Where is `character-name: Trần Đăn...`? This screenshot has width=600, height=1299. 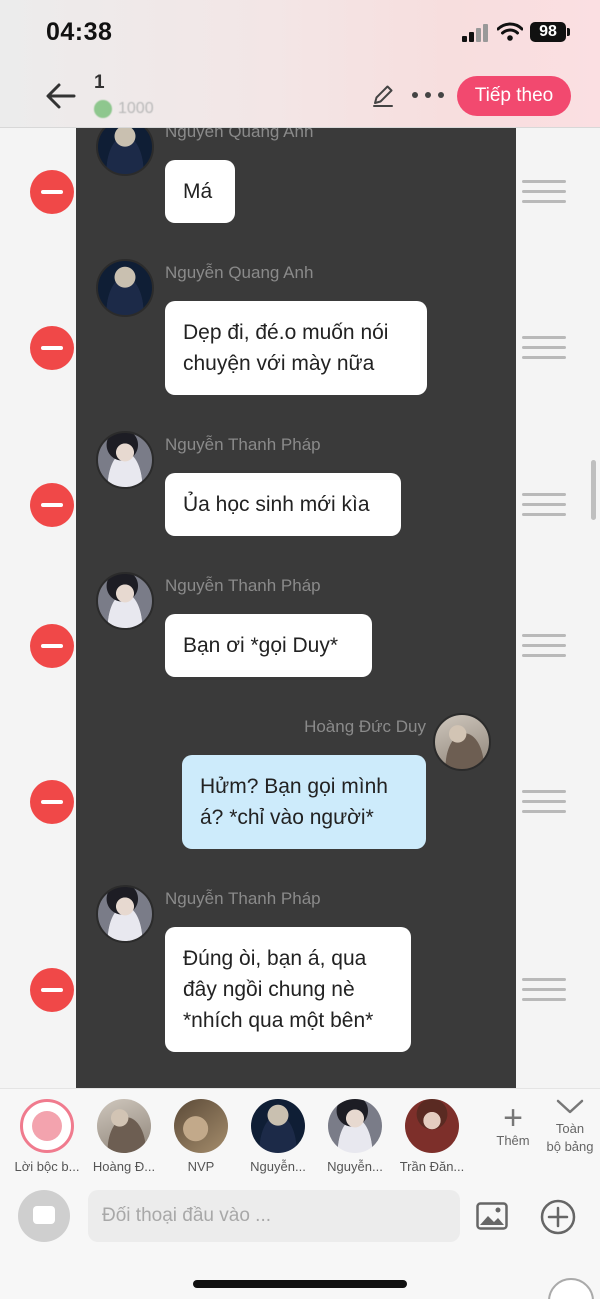
character-name: Trần Đăn... is located at coordinates (432, 1166).